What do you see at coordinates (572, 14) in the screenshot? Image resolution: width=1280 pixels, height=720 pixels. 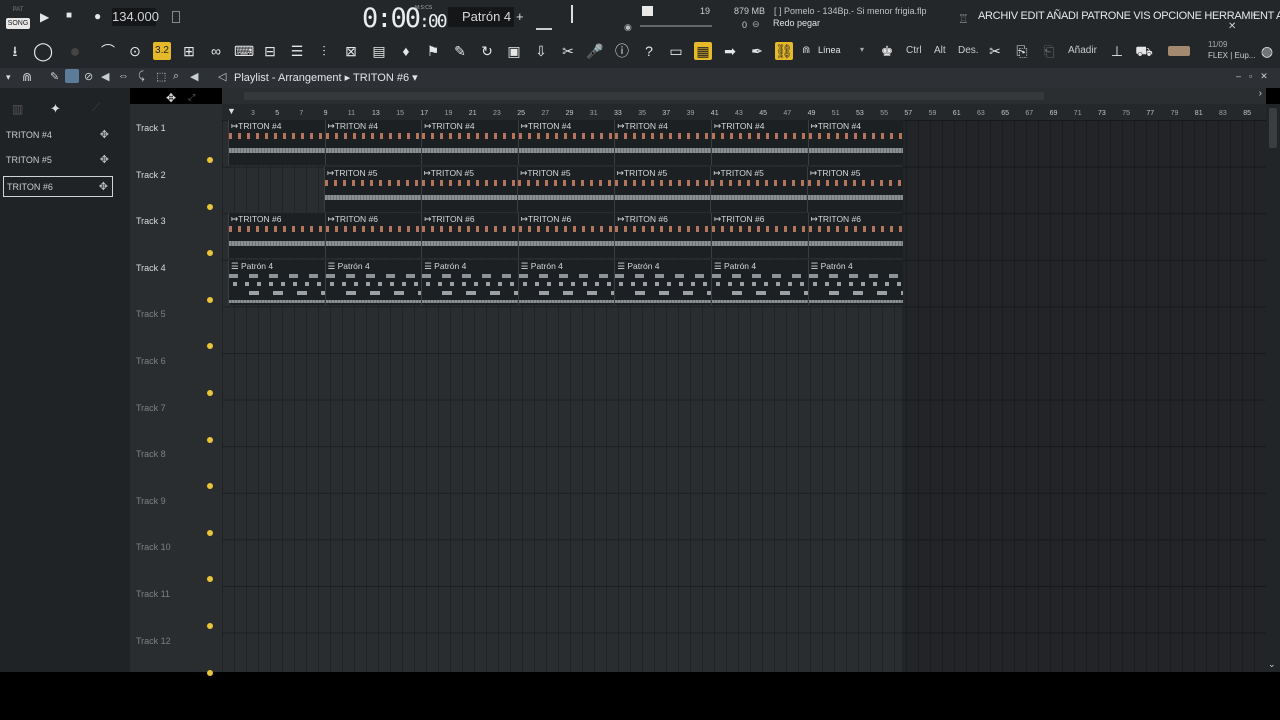 I see `master-pitch-slider` at bounding box center [572, 14].